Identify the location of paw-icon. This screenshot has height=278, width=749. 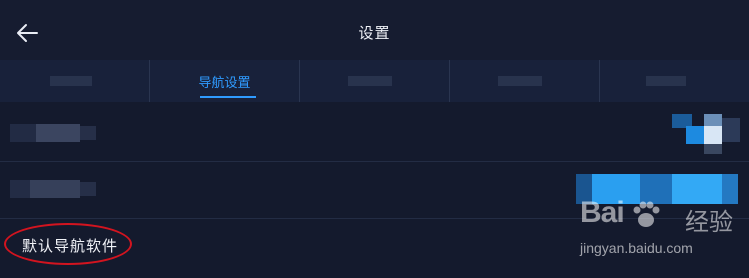
(646, 214).